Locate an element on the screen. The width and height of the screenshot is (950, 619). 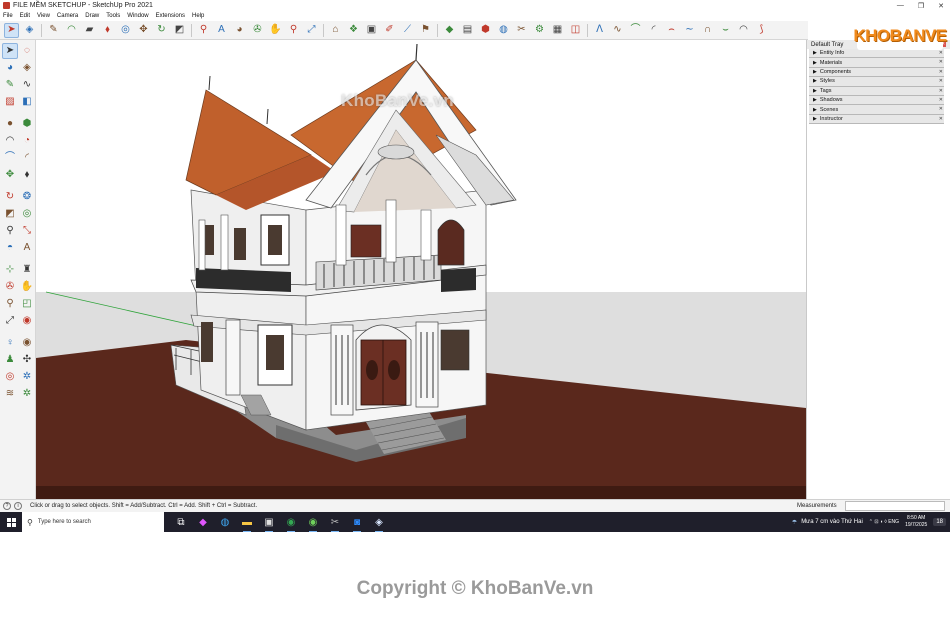
zoom-extents-icon: ⤢ is located at coordinates (10, 321).